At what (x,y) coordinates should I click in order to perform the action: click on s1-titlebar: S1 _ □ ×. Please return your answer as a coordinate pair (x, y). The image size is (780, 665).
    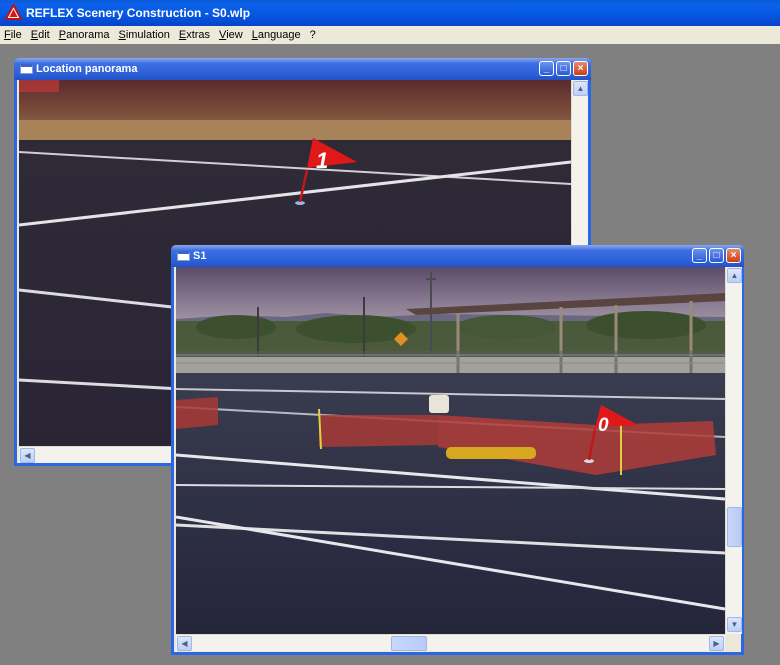
    Looking at the image, I should click on (457, 256).